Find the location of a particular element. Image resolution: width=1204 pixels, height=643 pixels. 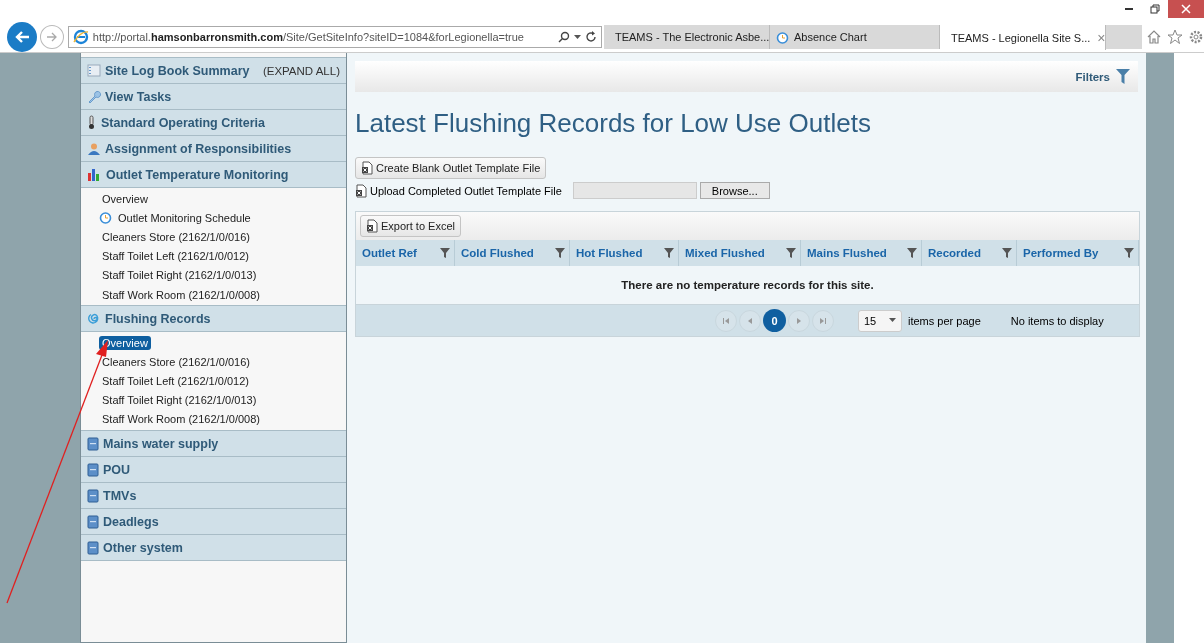

tab-close-button: × is located at coordinates (1101, 37).